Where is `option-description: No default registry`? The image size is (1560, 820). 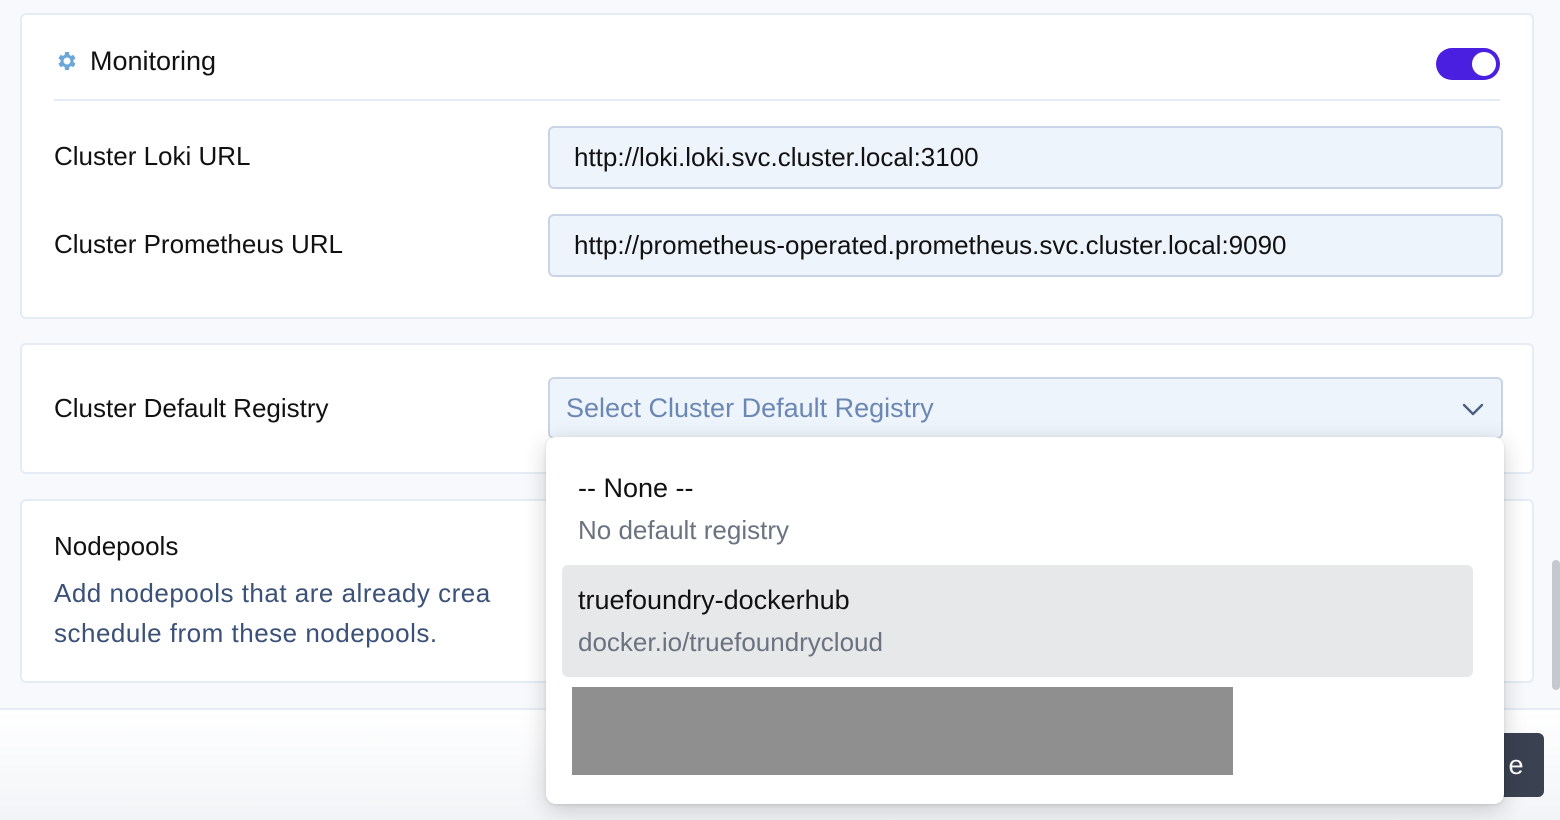 option-description: No default registry is located at coordinates (683, 530).